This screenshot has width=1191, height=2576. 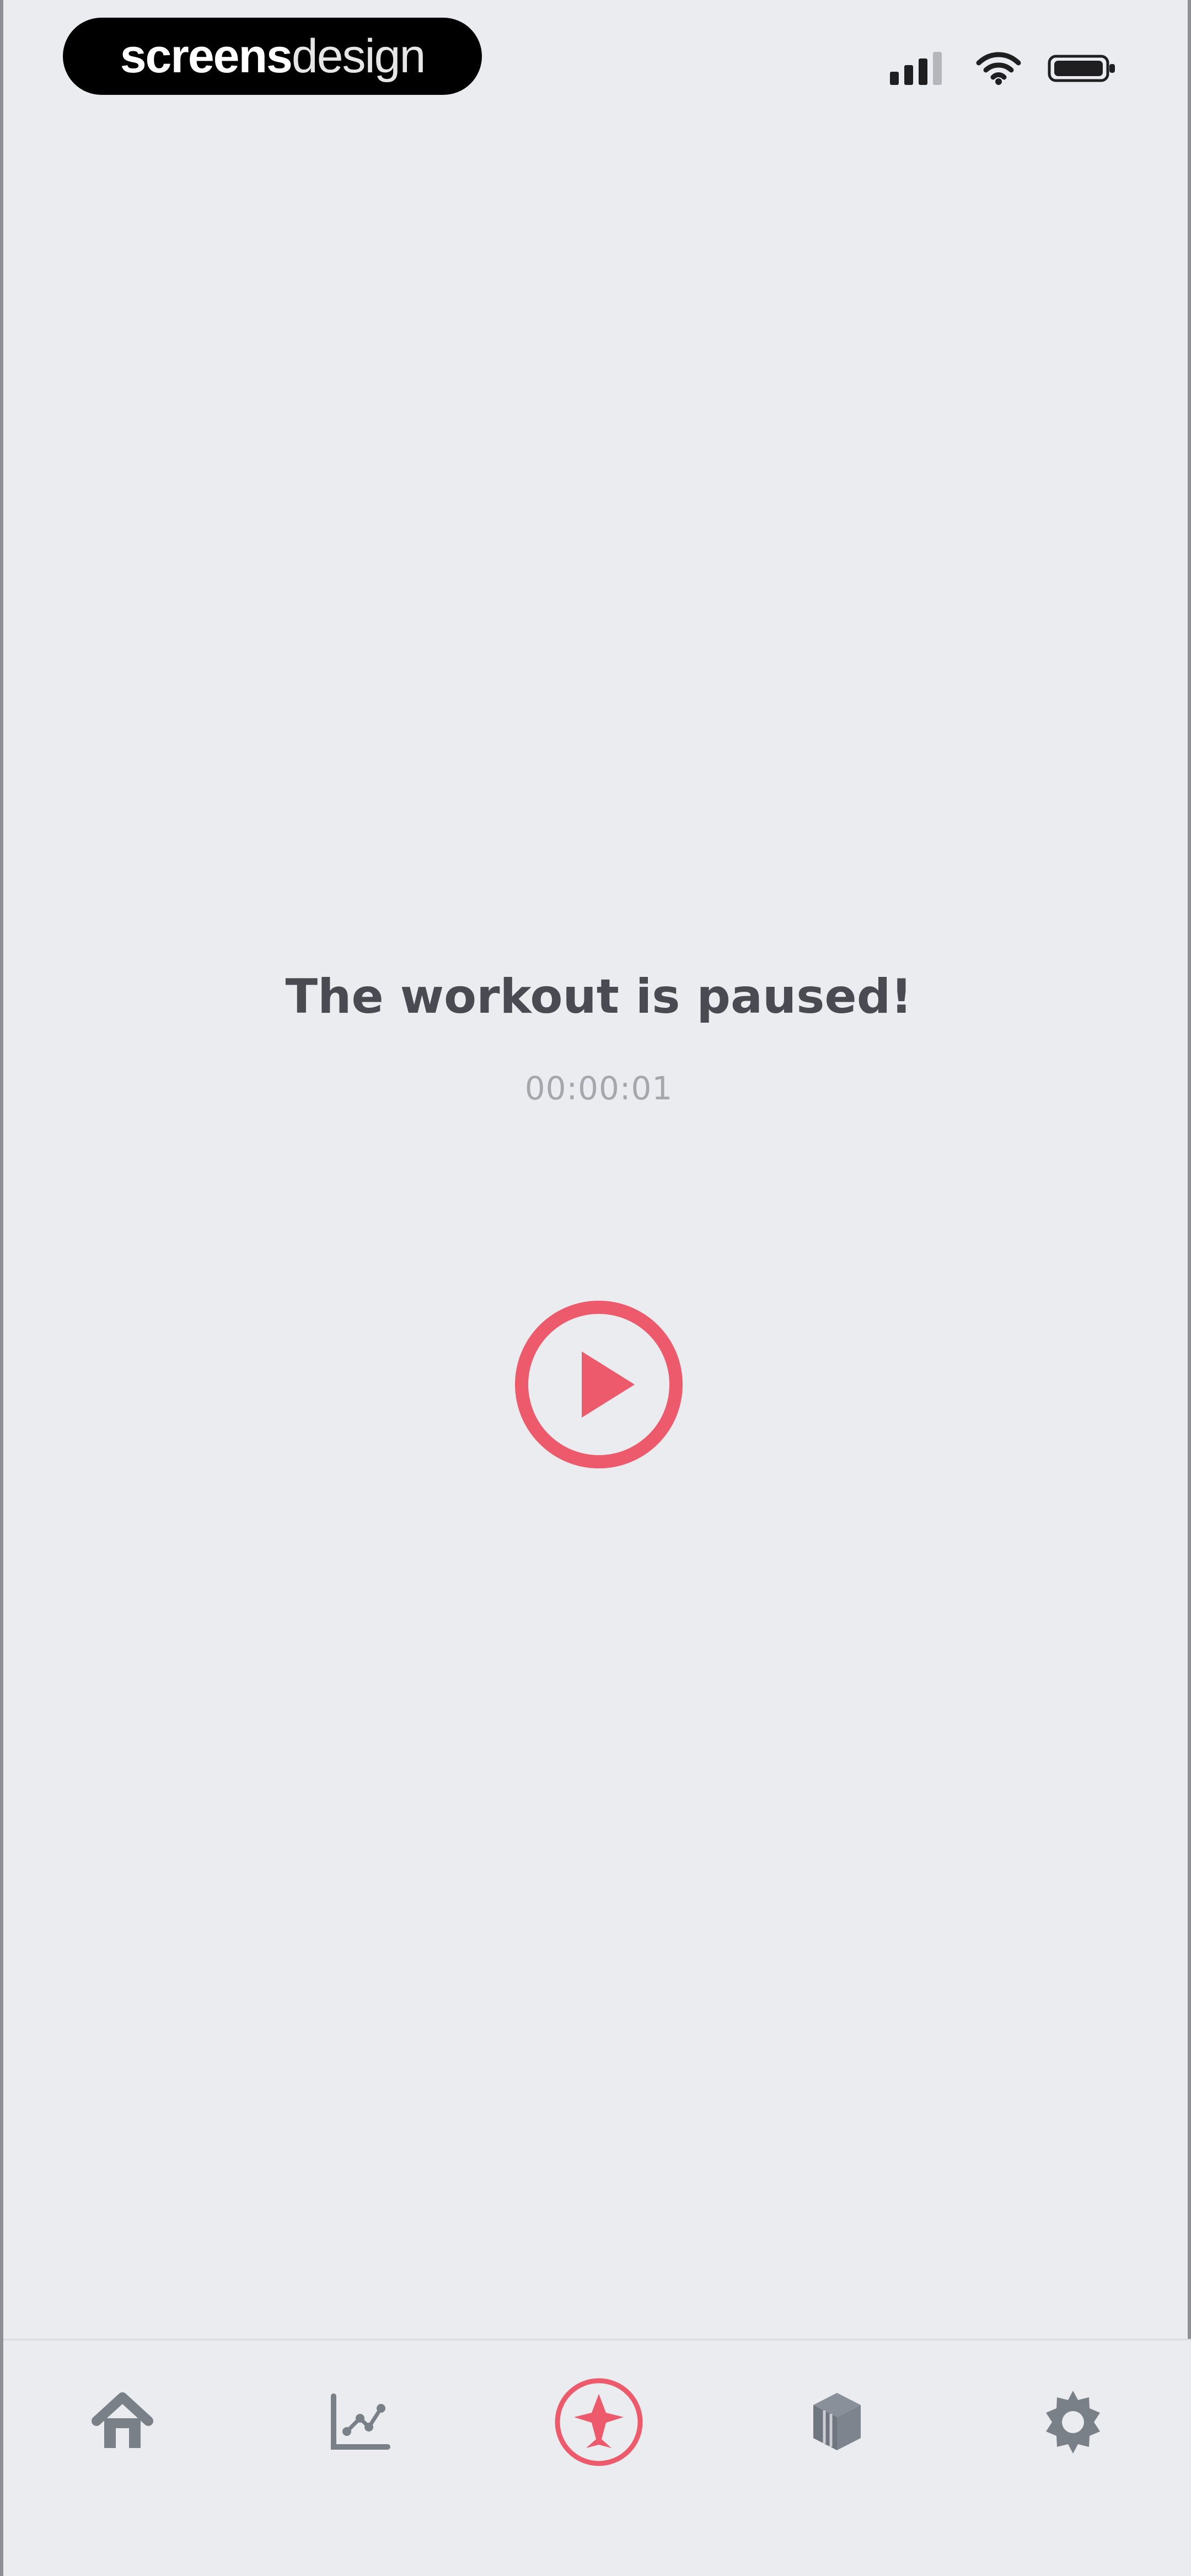 I want to click on settings-icon, so click(x=1073, y=2422).